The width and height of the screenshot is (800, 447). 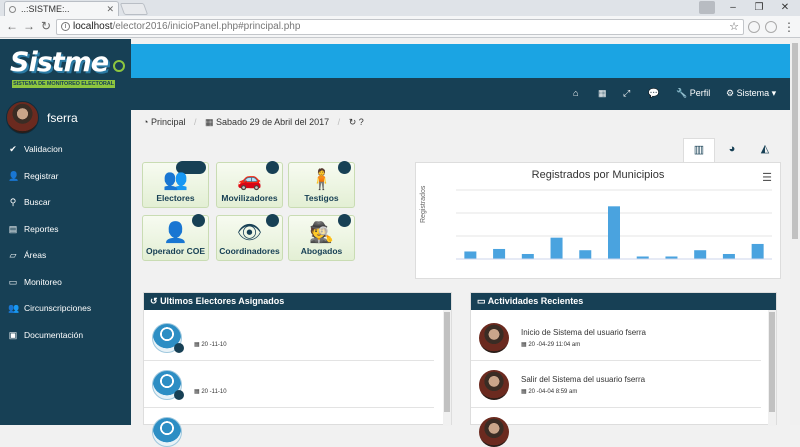 What do you see at coordinates (653, 93) in the screenshot?
I see `chat-icon: 💬` at bounding box center [653, 93].